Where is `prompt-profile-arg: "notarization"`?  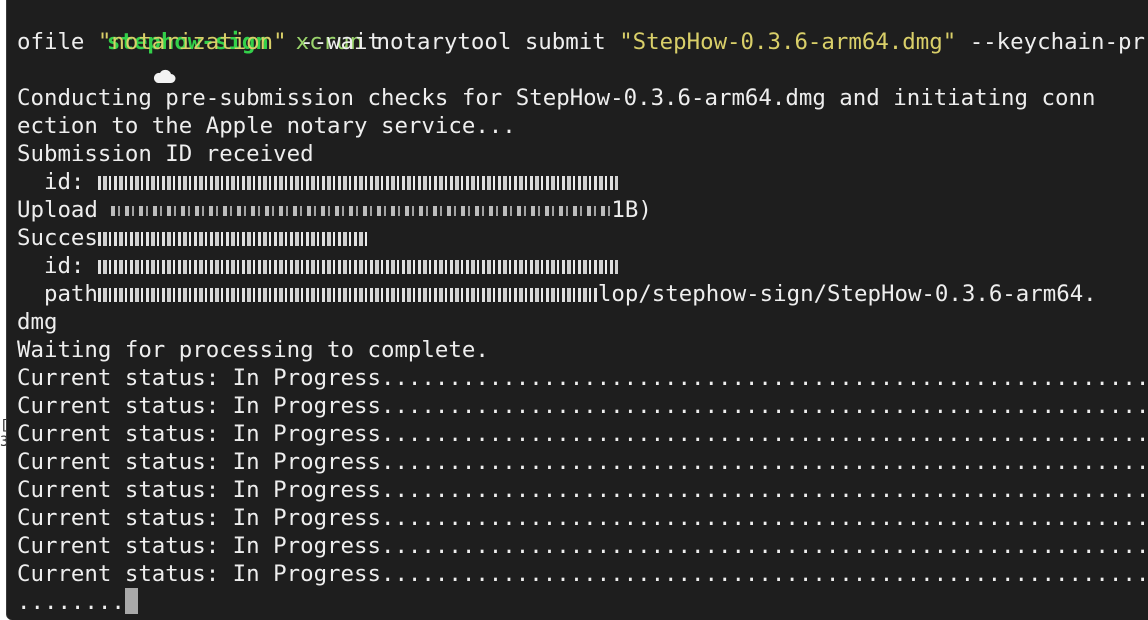 prompt-profile-arg: "notarization" is located at coordinates (192, 42).